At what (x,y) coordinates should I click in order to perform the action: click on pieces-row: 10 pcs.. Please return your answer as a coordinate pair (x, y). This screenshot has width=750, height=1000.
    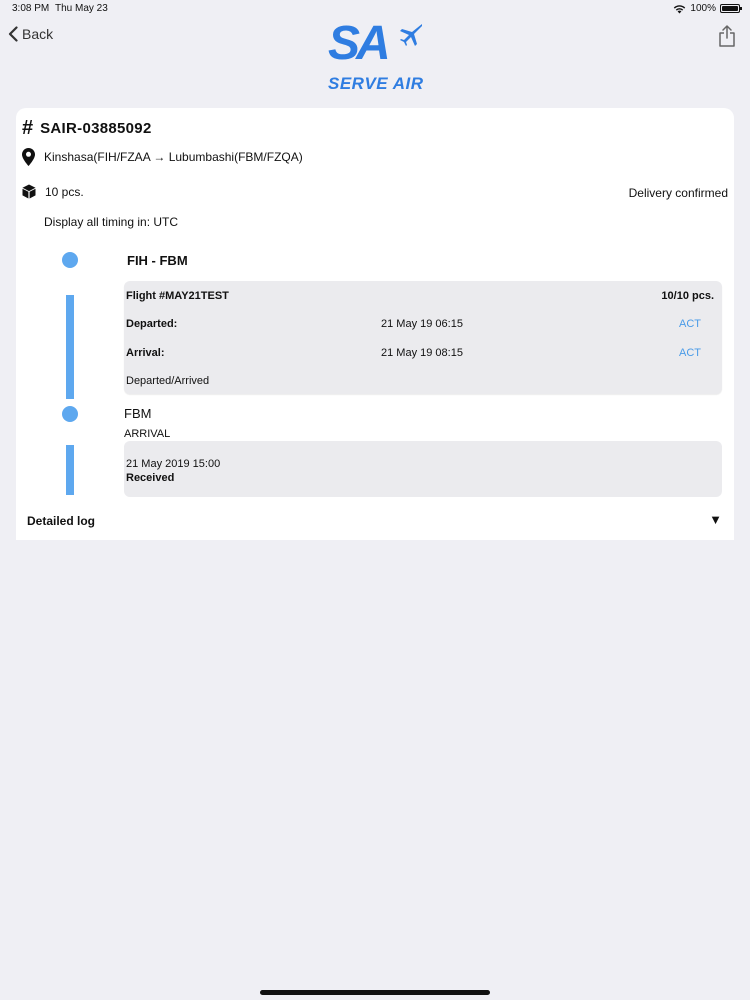
    Looking at the image, I should click on (53, 191).